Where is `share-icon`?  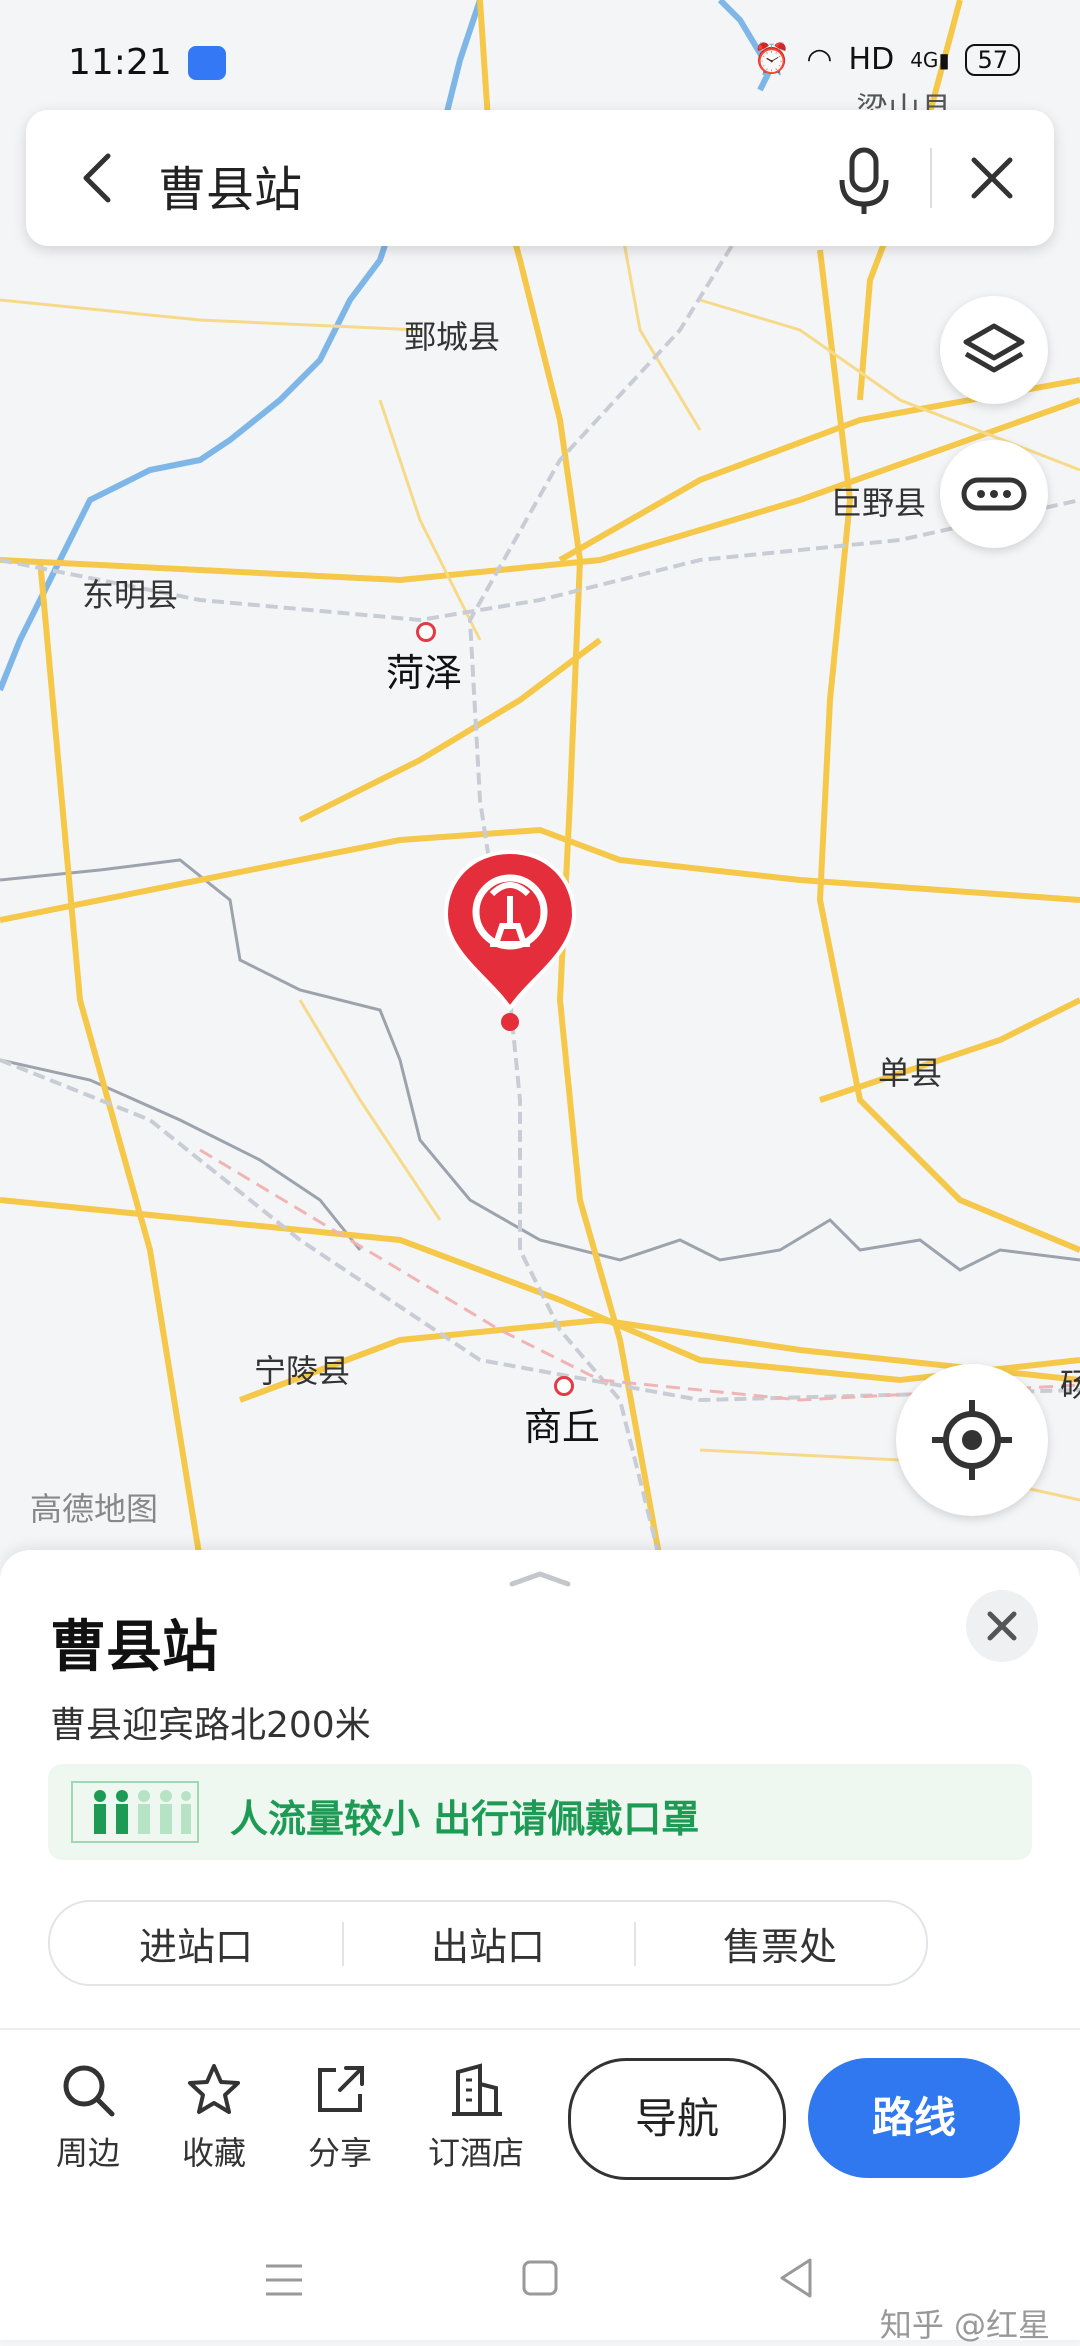
share-icon is located at coordinates (341, 2089).